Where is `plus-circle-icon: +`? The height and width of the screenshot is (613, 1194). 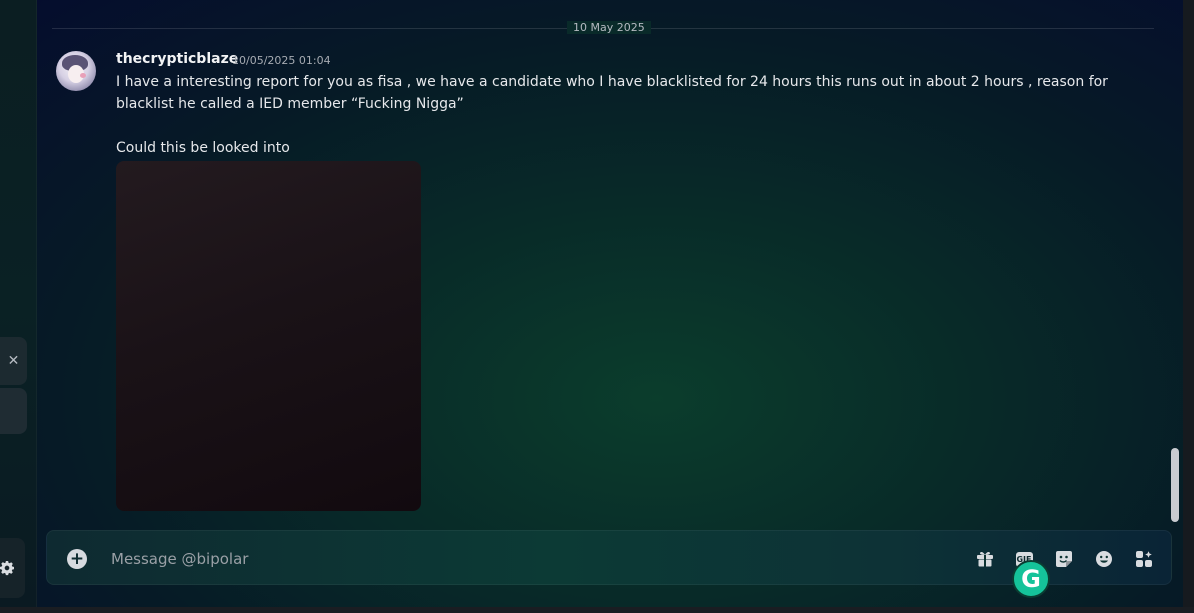
plus-circle-icon: + is located at coordinates (77, 558).